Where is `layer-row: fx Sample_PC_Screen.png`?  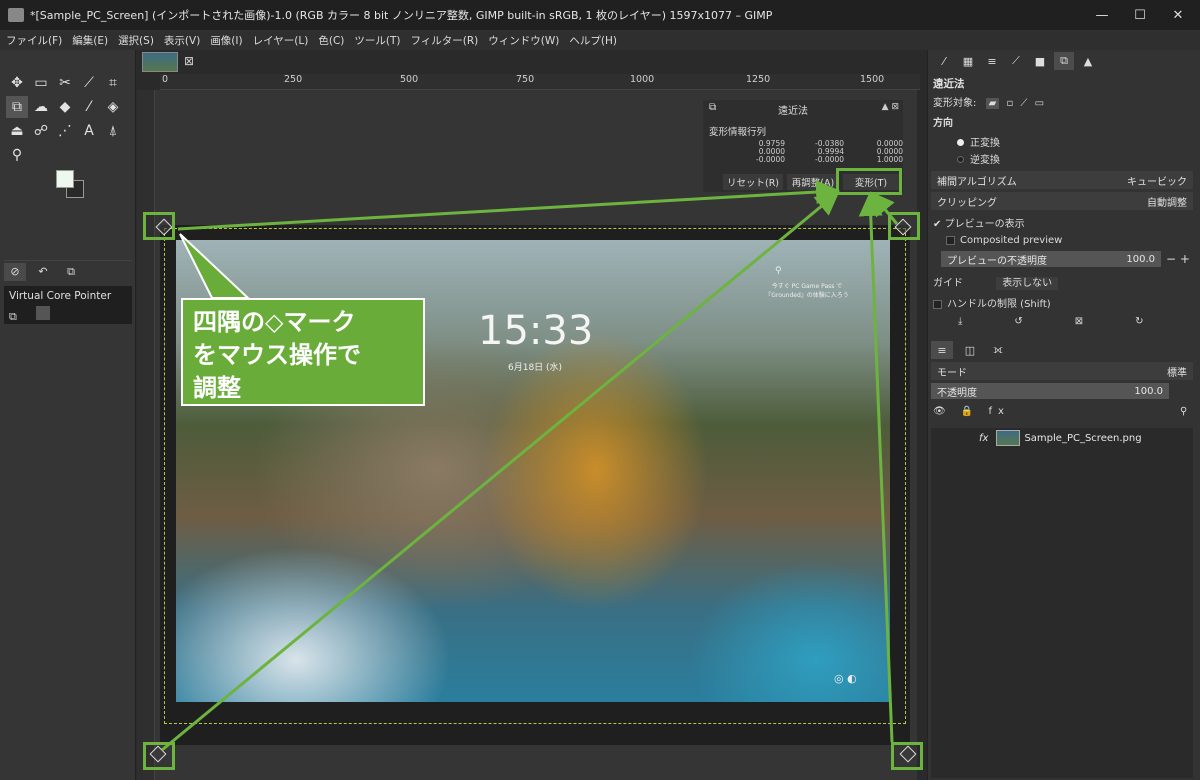 layer-row: fx Sample_PC_Screen.png is located at coordinates (1062, 438).